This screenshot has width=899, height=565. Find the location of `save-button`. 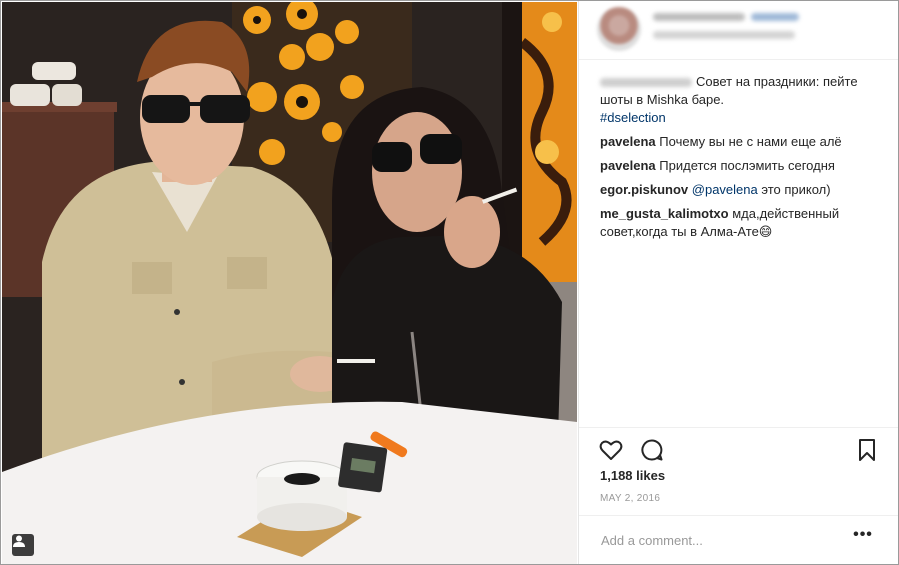

save-button is located at coordinates (867, 450).